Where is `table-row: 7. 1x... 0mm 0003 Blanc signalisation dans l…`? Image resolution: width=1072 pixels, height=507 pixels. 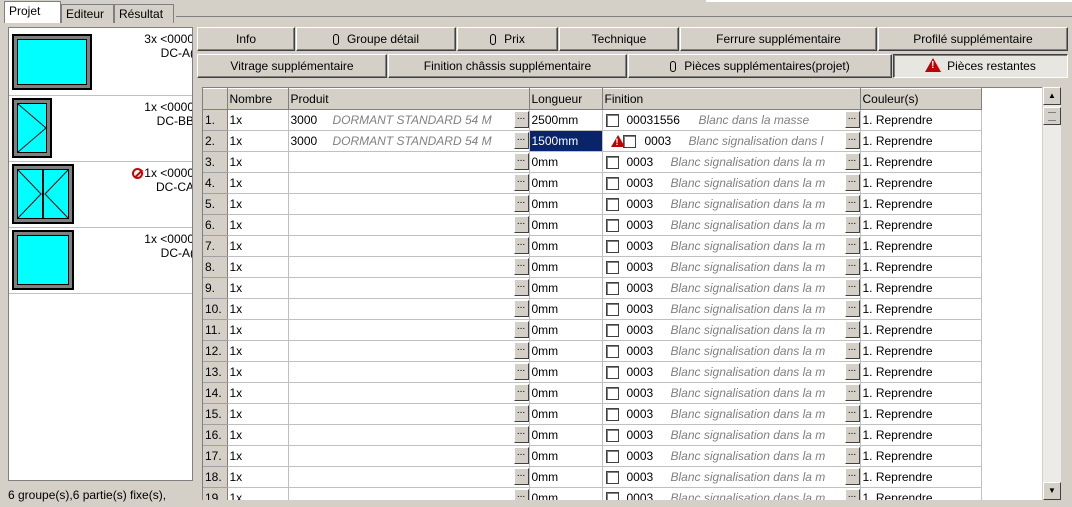
table-row: 7. 1x... 0mm 0003 Blanc signalisation dans l… is located at coordinates (592, 246).